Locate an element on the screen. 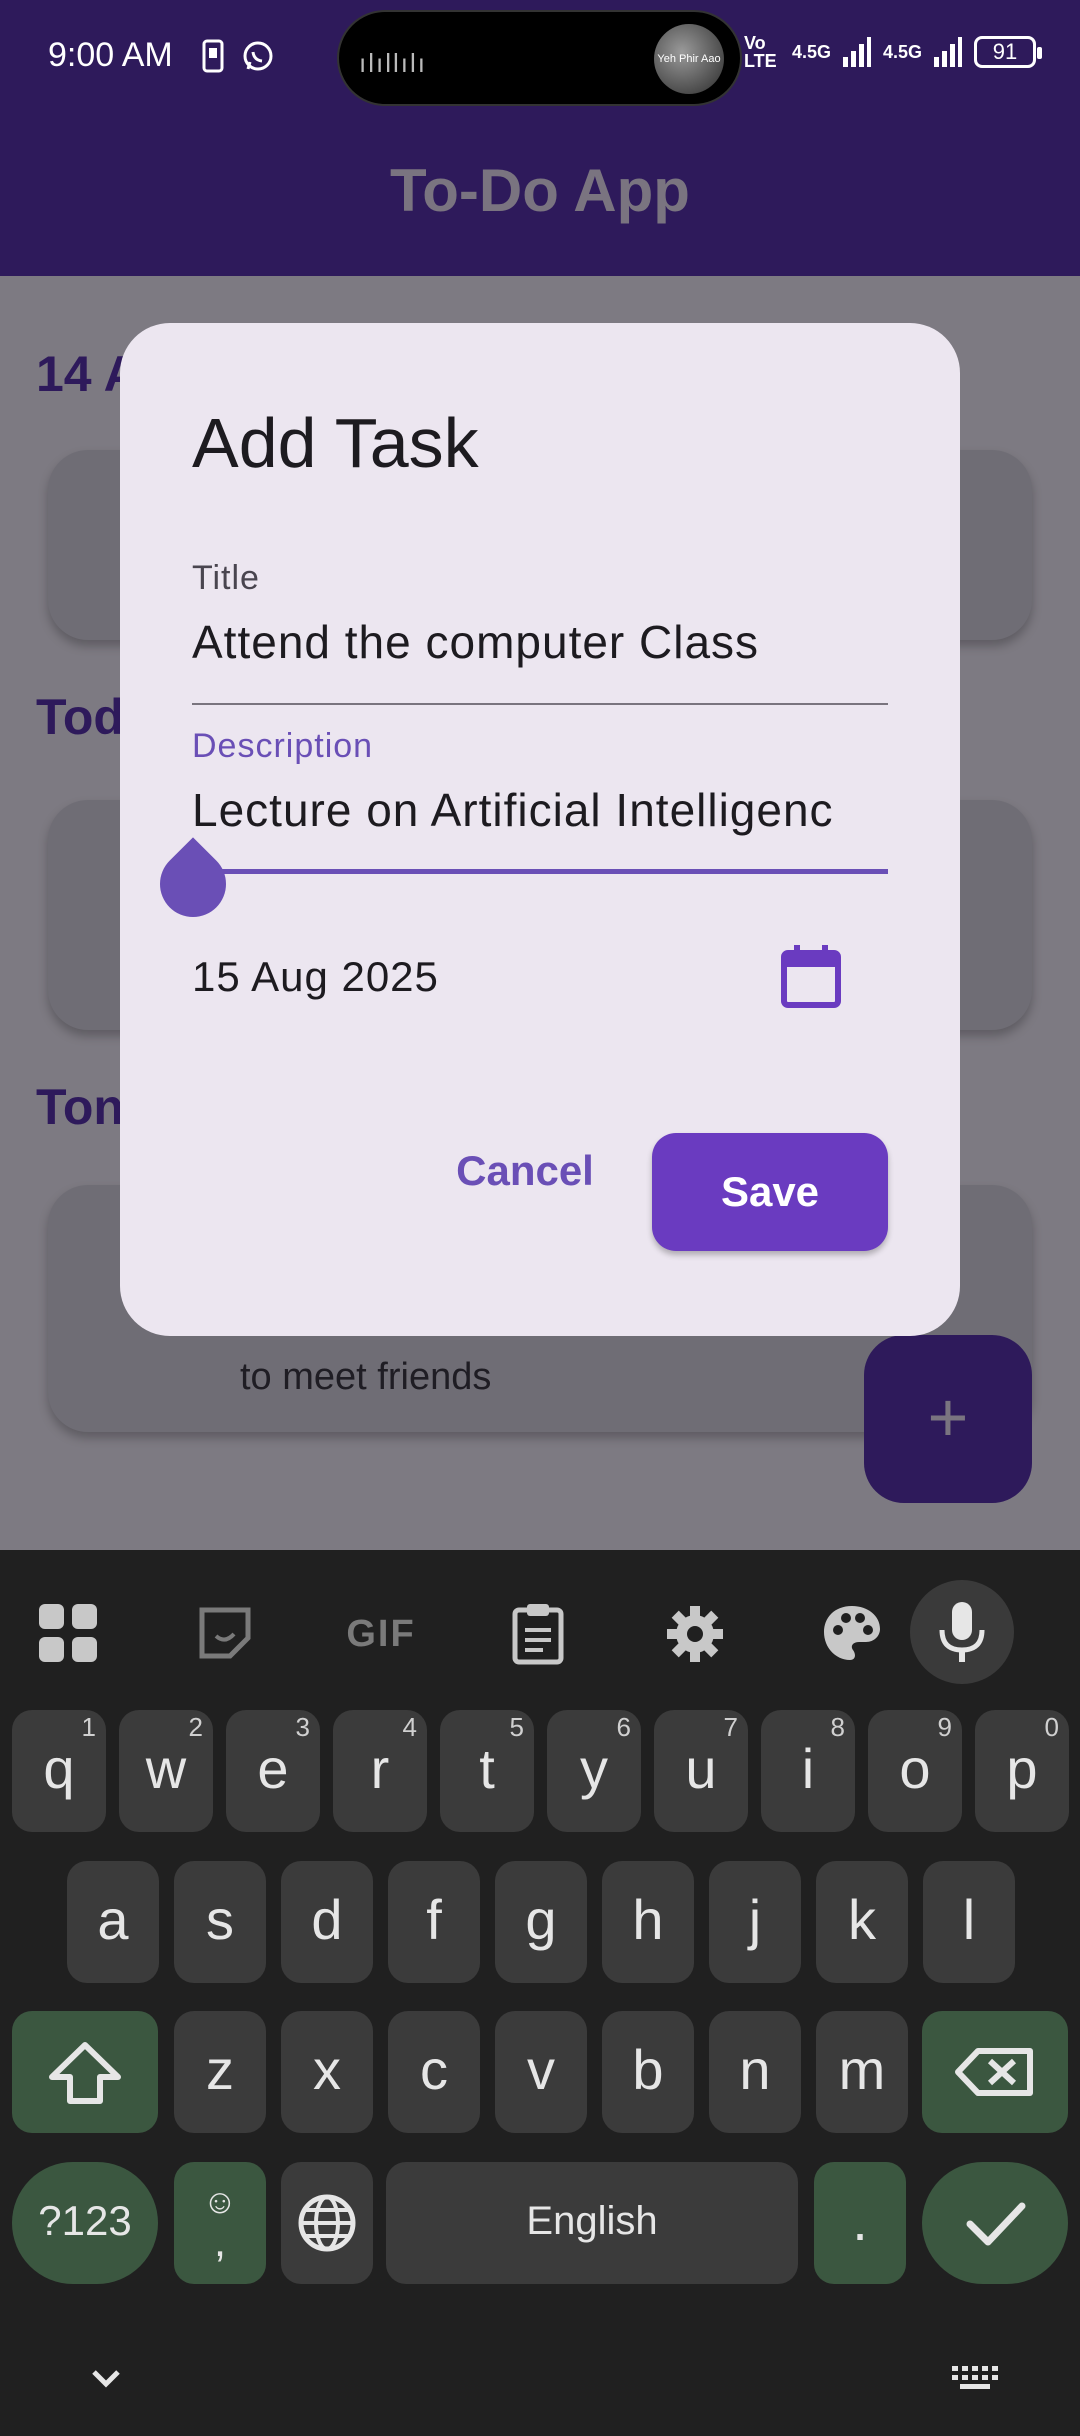 The height and width of the screenshot is (2436, 1080). period-key: . is located at coordinates (860, 2223).